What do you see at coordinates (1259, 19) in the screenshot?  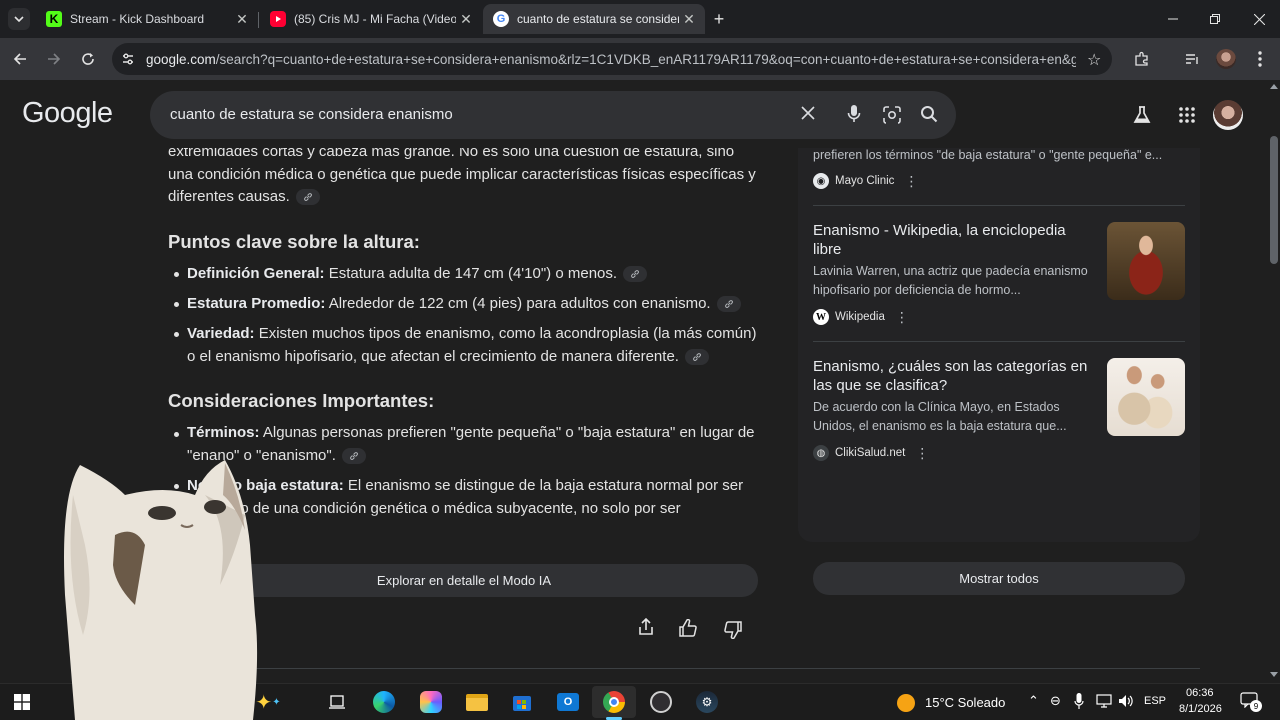 I see `close-window-button` at bounding box center [1259, 19].